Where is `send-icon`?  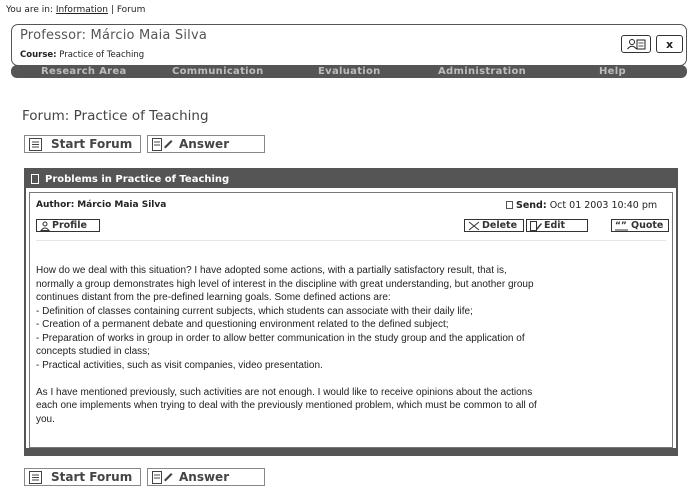 send-icon is located at coordinates (509, 205).